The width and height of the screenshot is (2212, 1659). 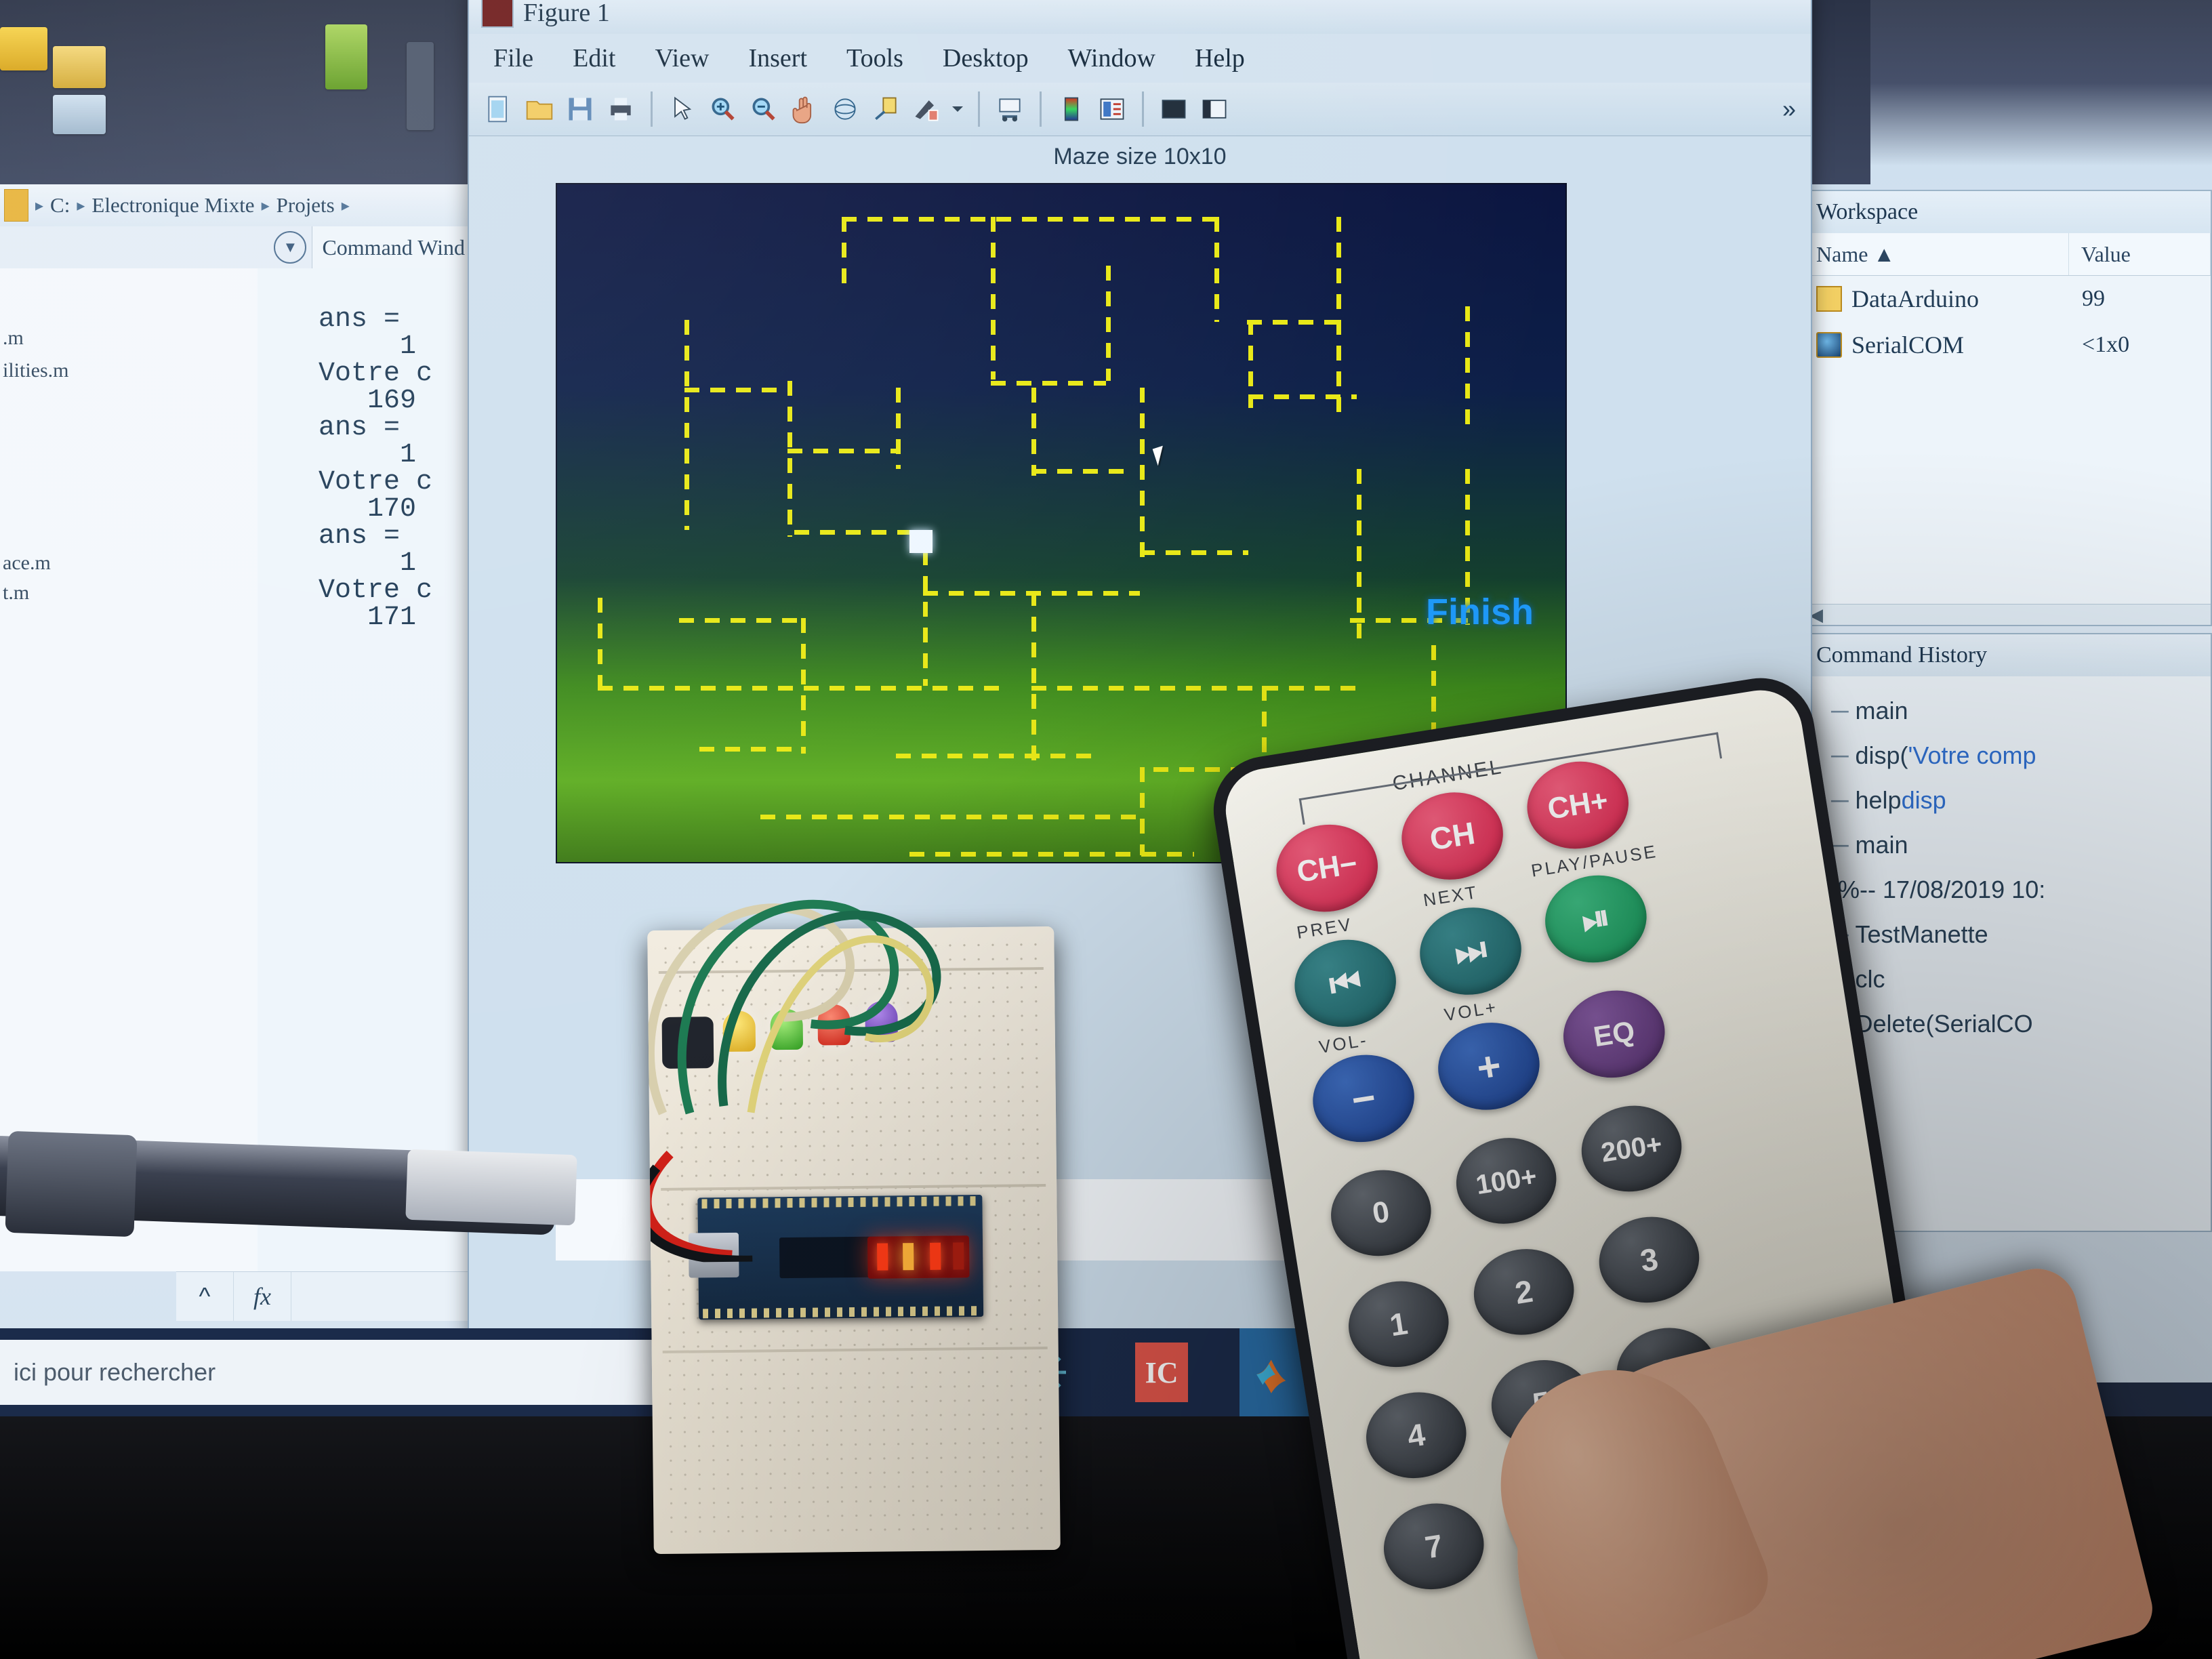 What do you see at coordinates (1595, 919) in the screenshot?
I see `remote-button-play-pause: ⏯` at bounding box center [1595, 919].